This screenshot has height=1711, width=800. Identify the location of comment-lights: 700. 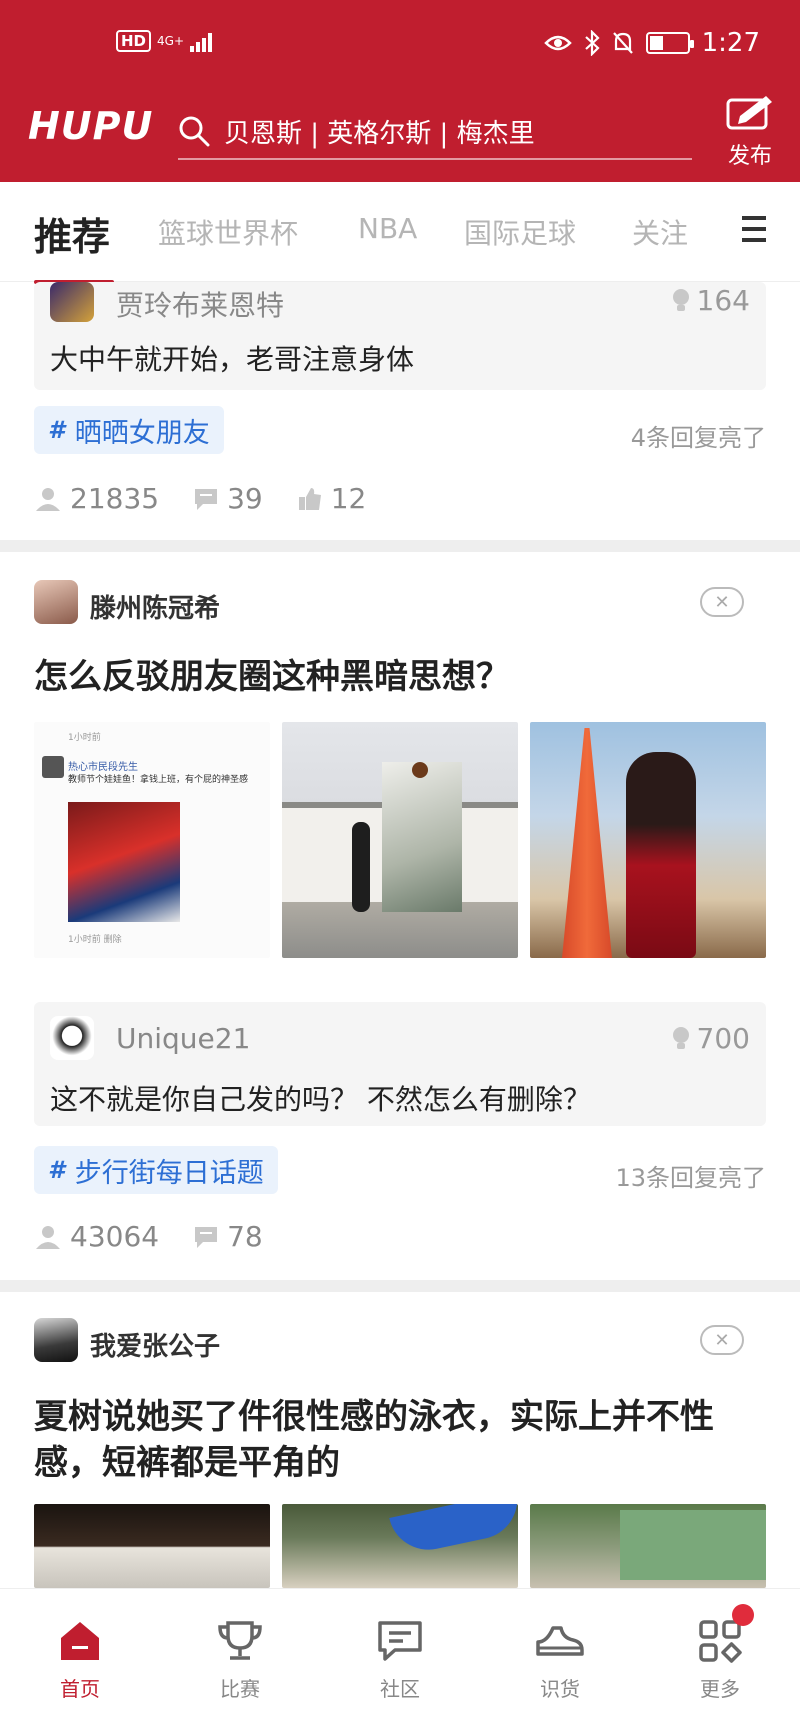
(710, 1038).